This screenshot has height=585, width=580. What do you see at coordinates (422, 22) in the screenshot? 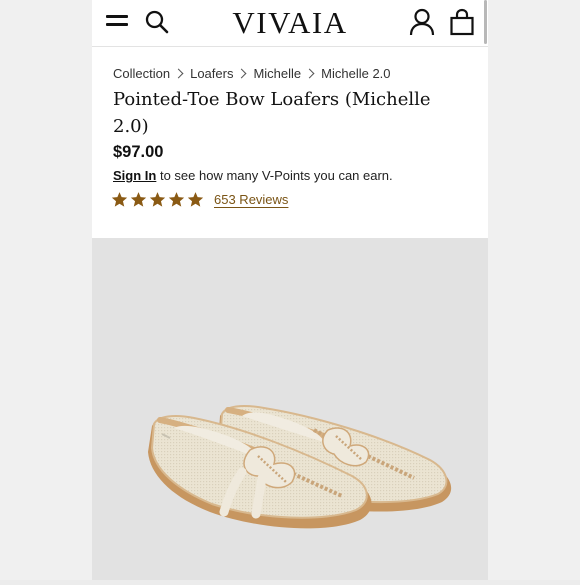
I see `account-icon` at bounding box center [422, 22].